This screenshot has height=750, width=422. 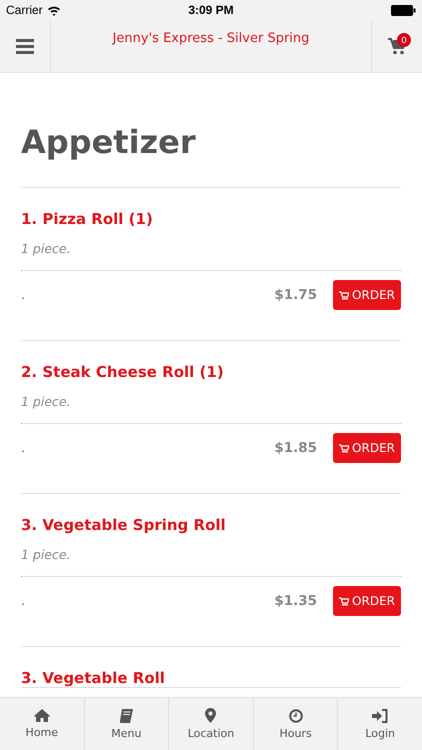 I want to click on cart-button: 0, so click(x=396, y=46).